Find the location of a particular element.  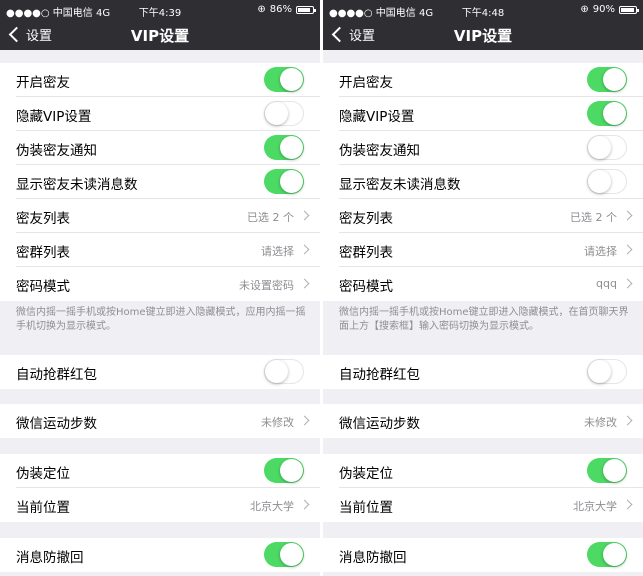

row-label: 伪装定位 is located at coordinates (366, 474).